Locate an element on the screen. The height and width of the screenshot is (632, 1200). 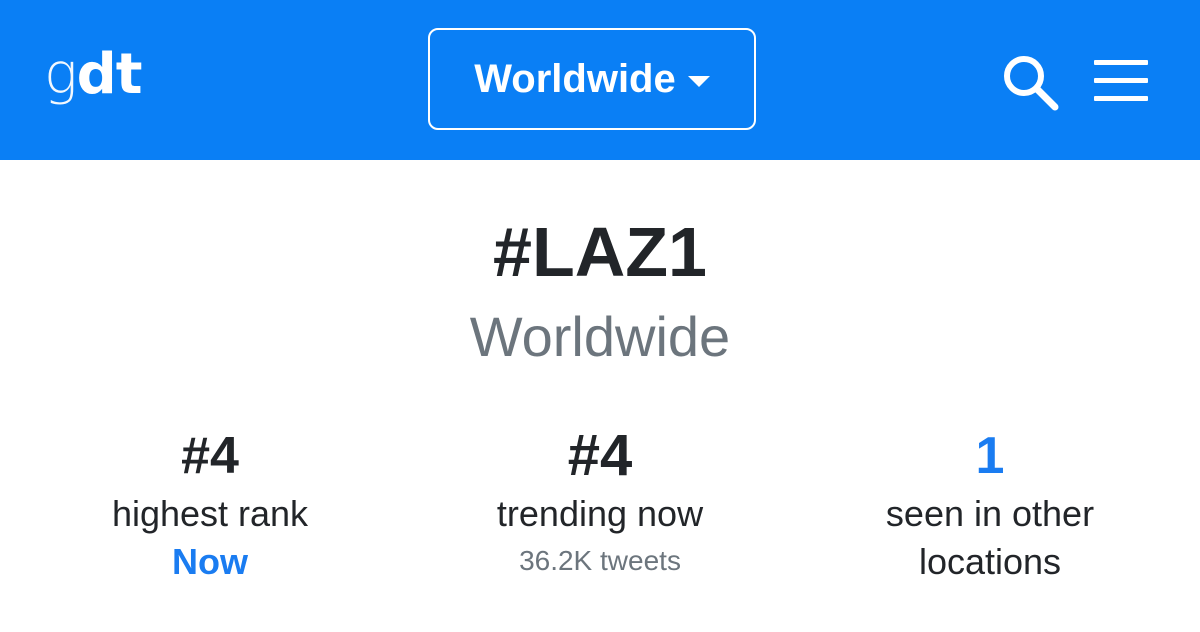
search-button is located at coordinates (1031, 83).